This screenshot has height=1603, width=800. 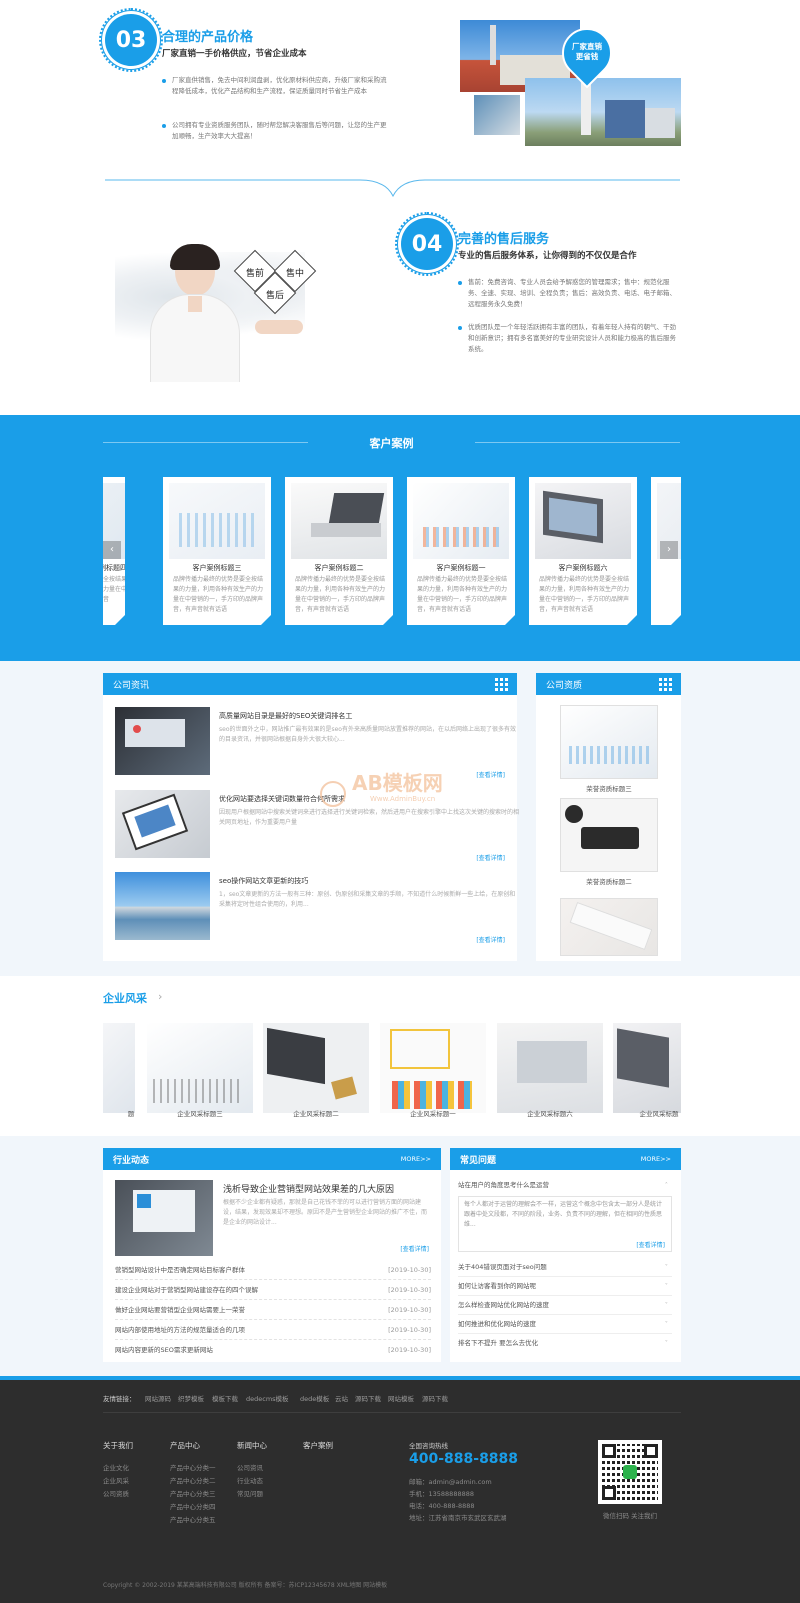 What do you see at coordinates (116, 1480) in the screenshot?
I see `footer-col-item: 企业风采` at bounding box center [116, 1480].